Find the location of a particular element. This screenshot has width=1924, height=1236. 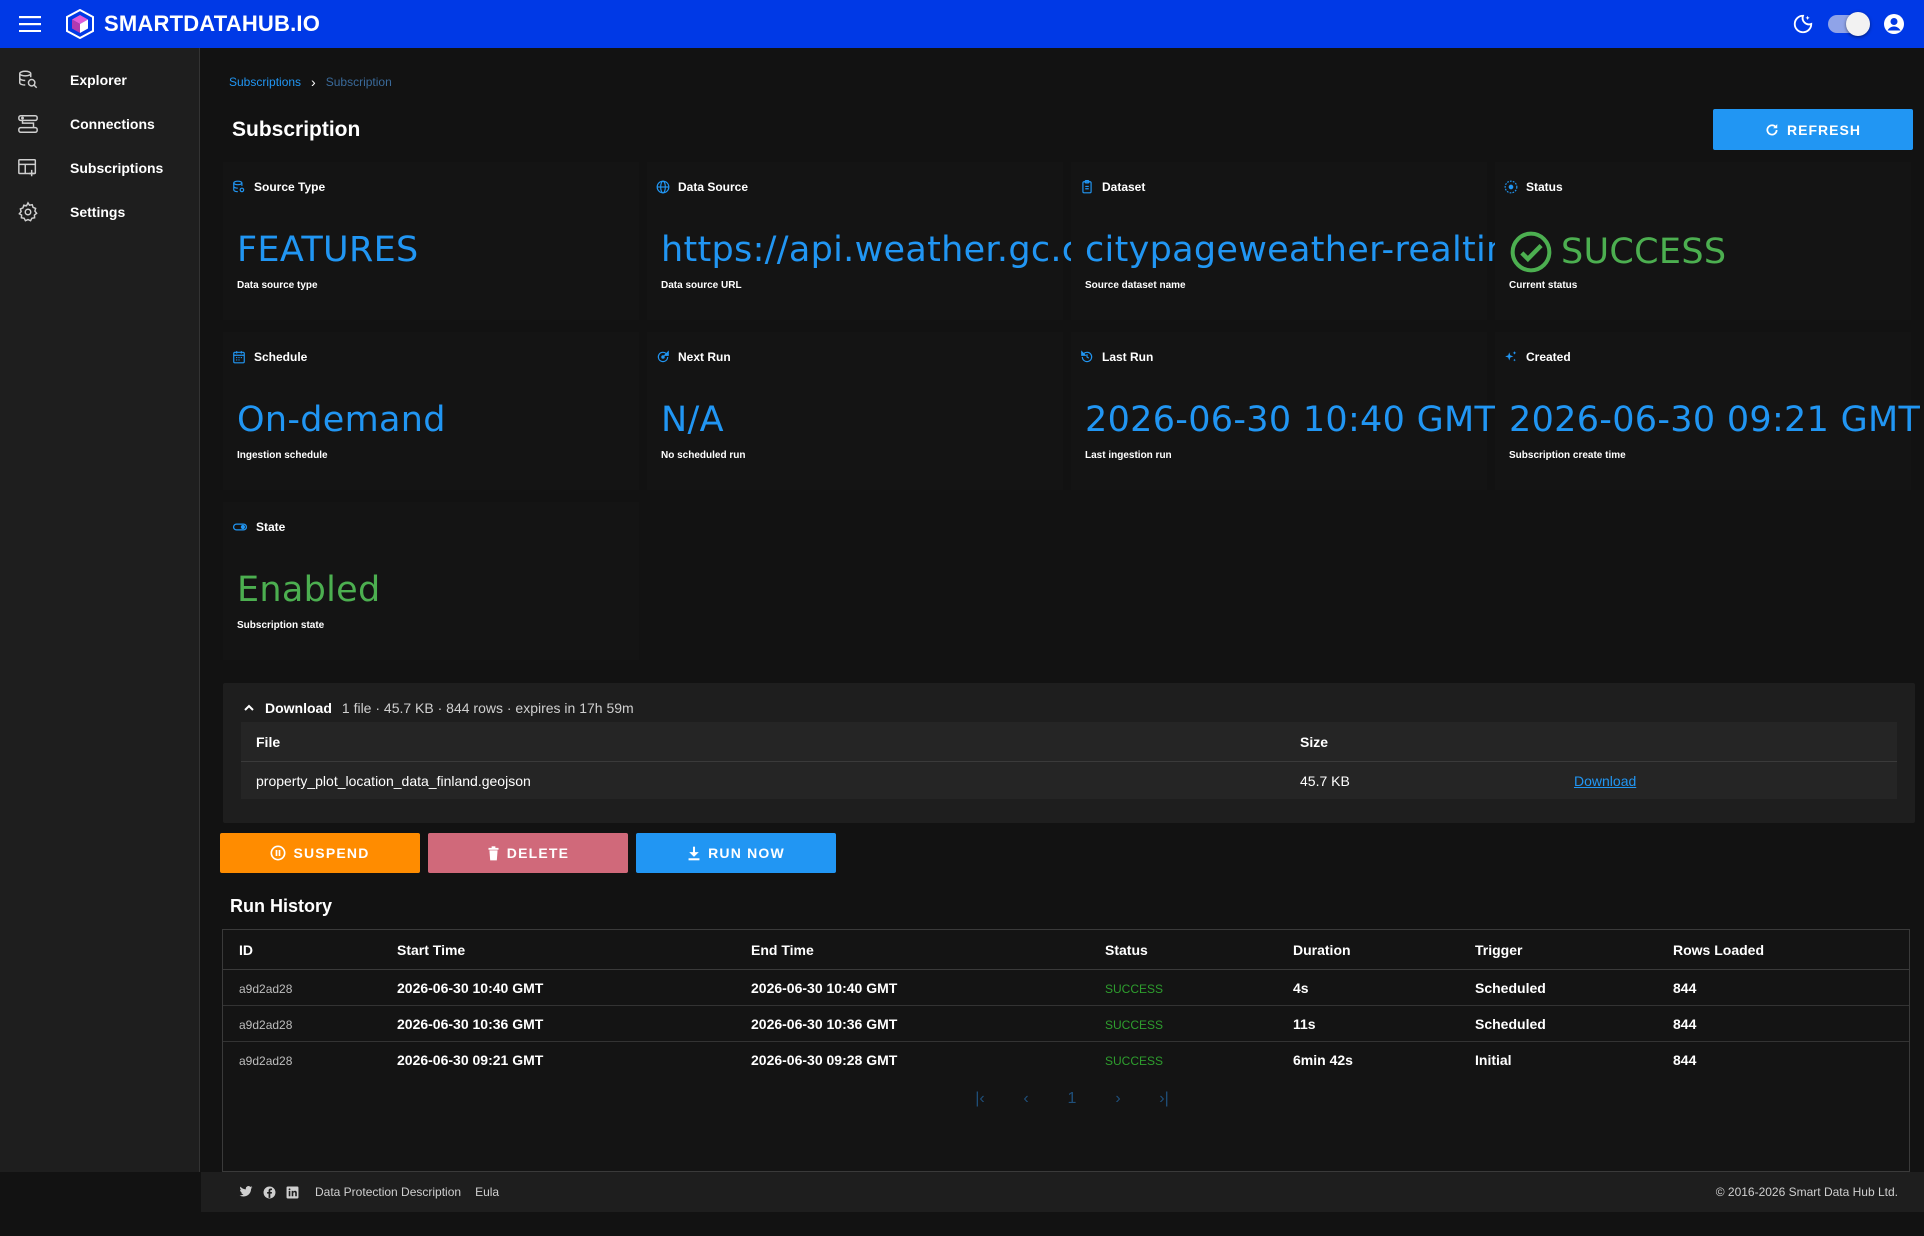

current-page: 1 is located at coordinates (1072, 1099).